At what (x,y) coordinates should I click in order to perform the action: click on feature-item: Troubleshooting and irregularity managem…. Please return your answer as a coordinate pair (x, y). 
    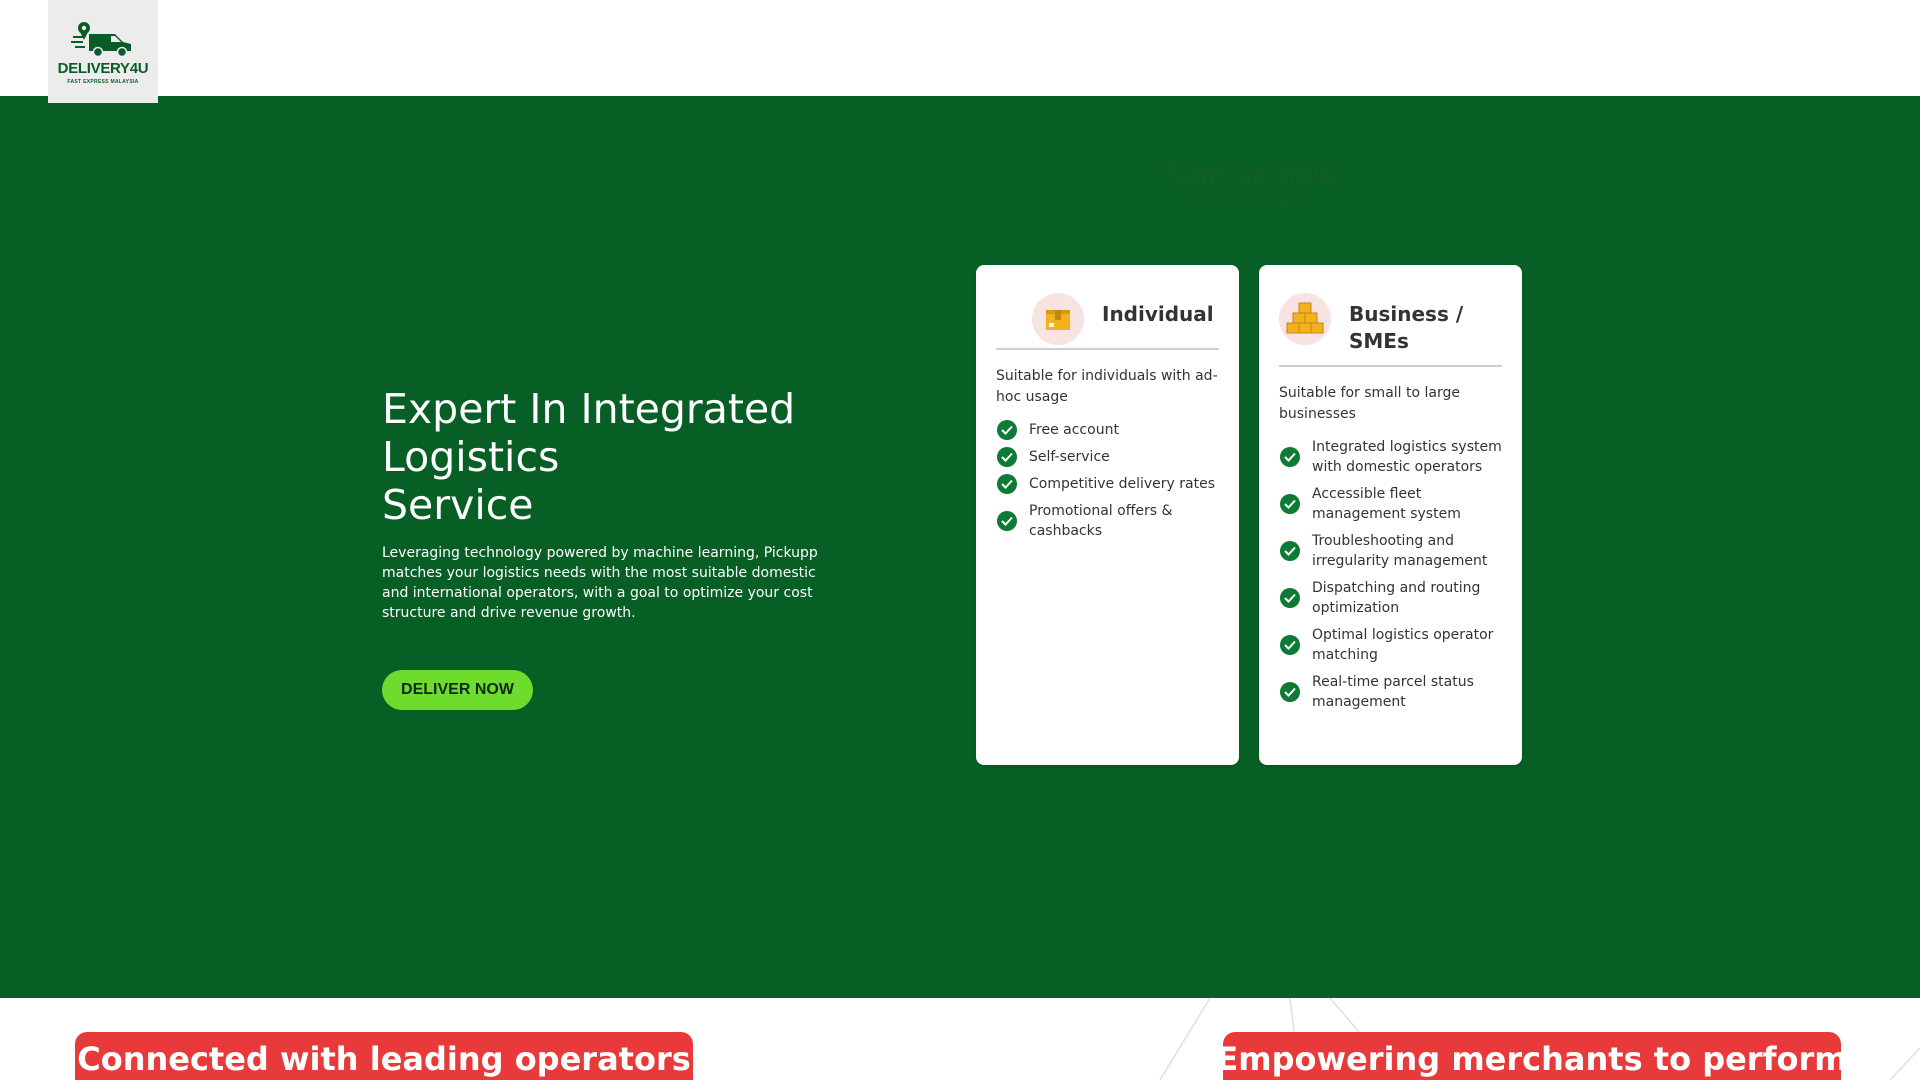
    Looking at the image, I should click on (1390, 551).